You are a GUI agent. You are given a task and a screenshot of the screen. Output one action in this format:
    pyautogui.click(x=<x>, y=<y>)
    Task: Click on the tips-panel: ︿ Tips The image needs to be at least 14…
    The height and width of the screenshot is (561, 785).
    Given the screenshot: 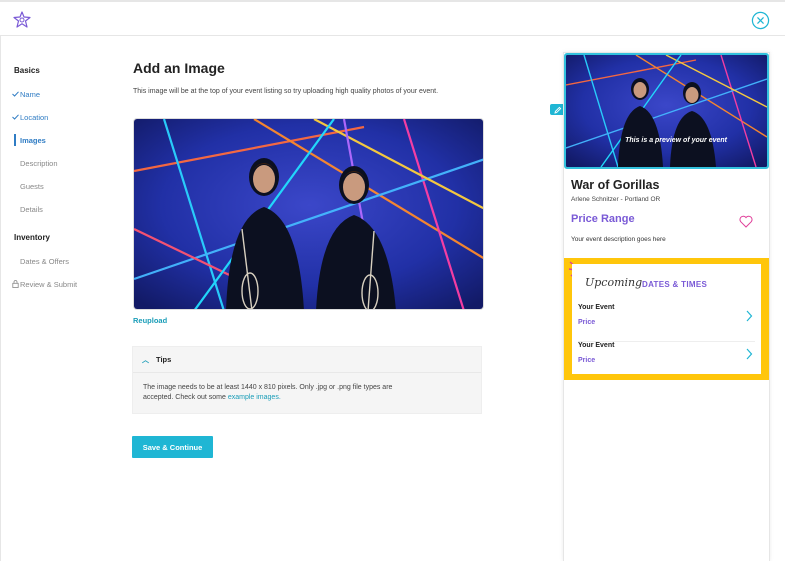 What is the action you would take?
    pyautogui.click(x=307, y=380)
    